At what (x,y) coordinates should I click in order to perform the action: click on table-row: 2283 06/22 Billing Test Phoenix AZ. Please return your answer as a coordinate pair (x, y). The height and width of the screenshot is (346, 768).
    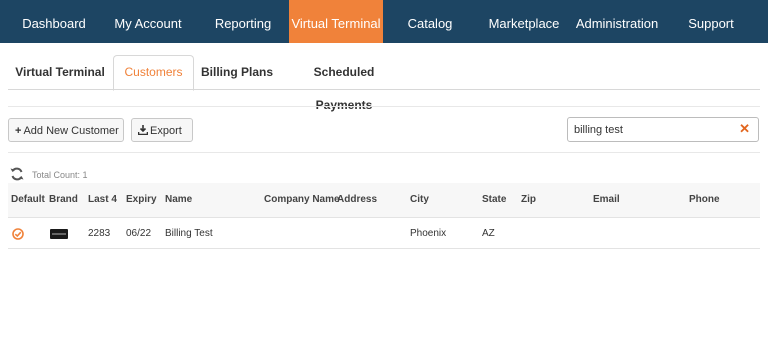
    Looking at the image, I should click on (384, 233).